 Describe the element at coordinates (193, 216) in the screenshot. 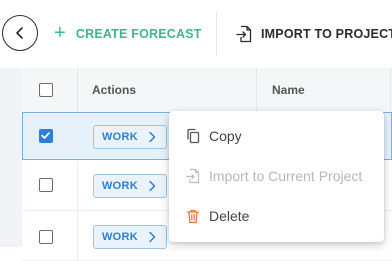

I see `trash-icon` at that location.